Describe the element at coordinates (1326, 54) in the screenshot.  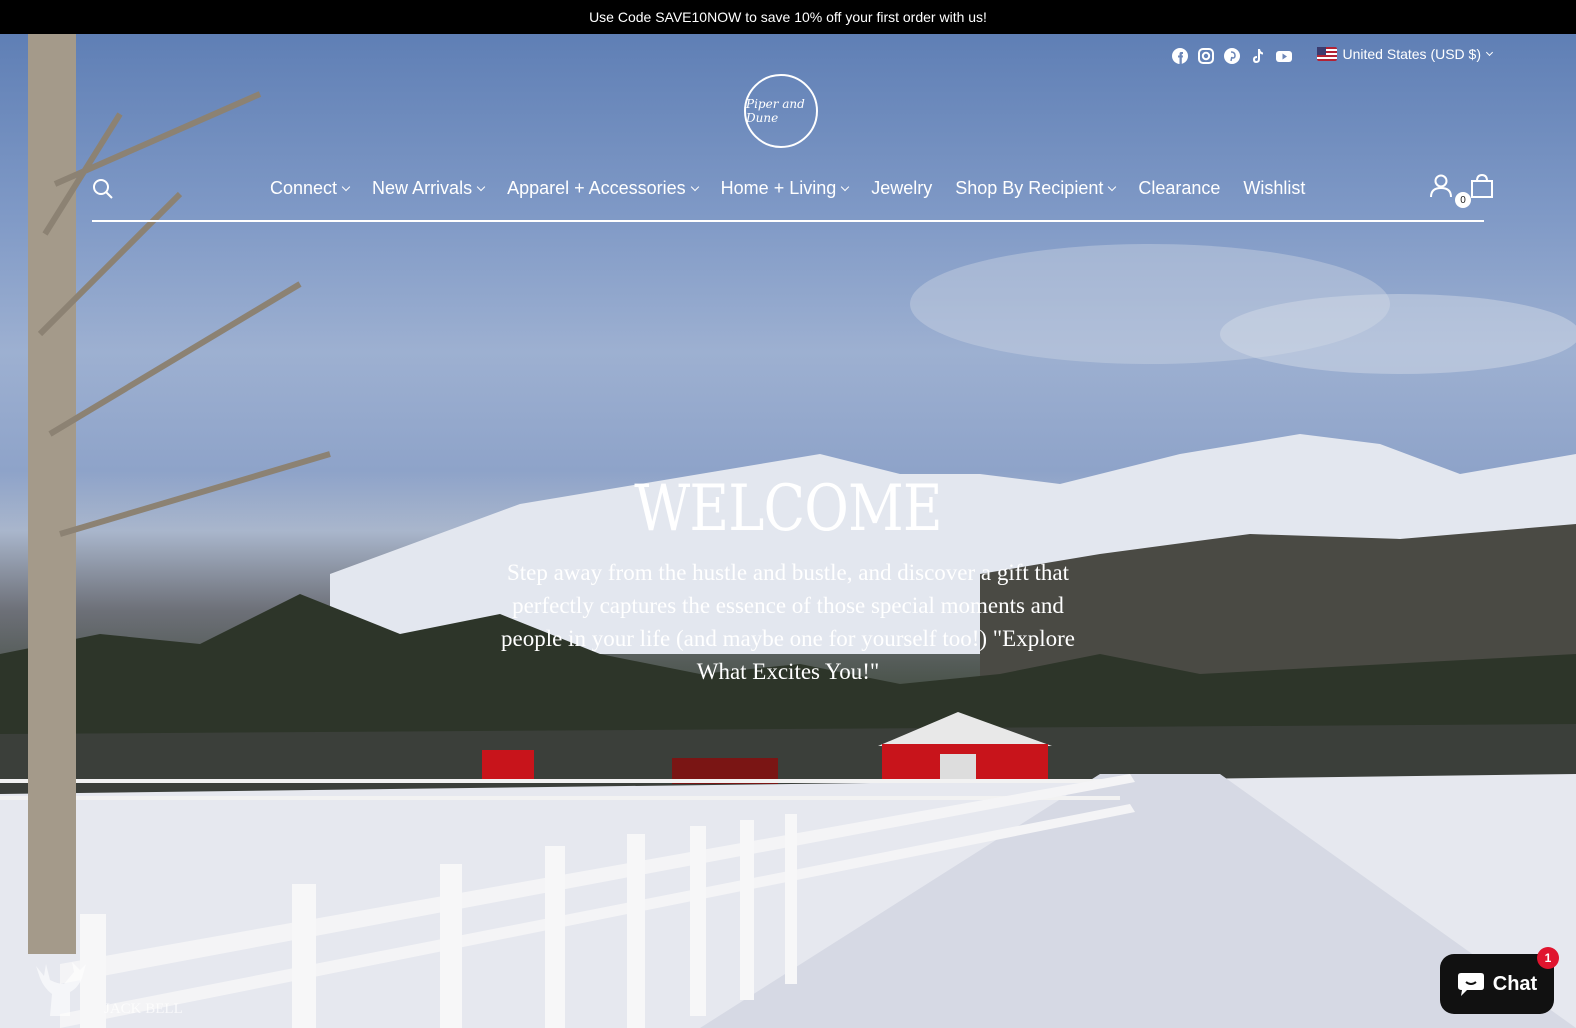
I see `us-flag-icon` at that location.